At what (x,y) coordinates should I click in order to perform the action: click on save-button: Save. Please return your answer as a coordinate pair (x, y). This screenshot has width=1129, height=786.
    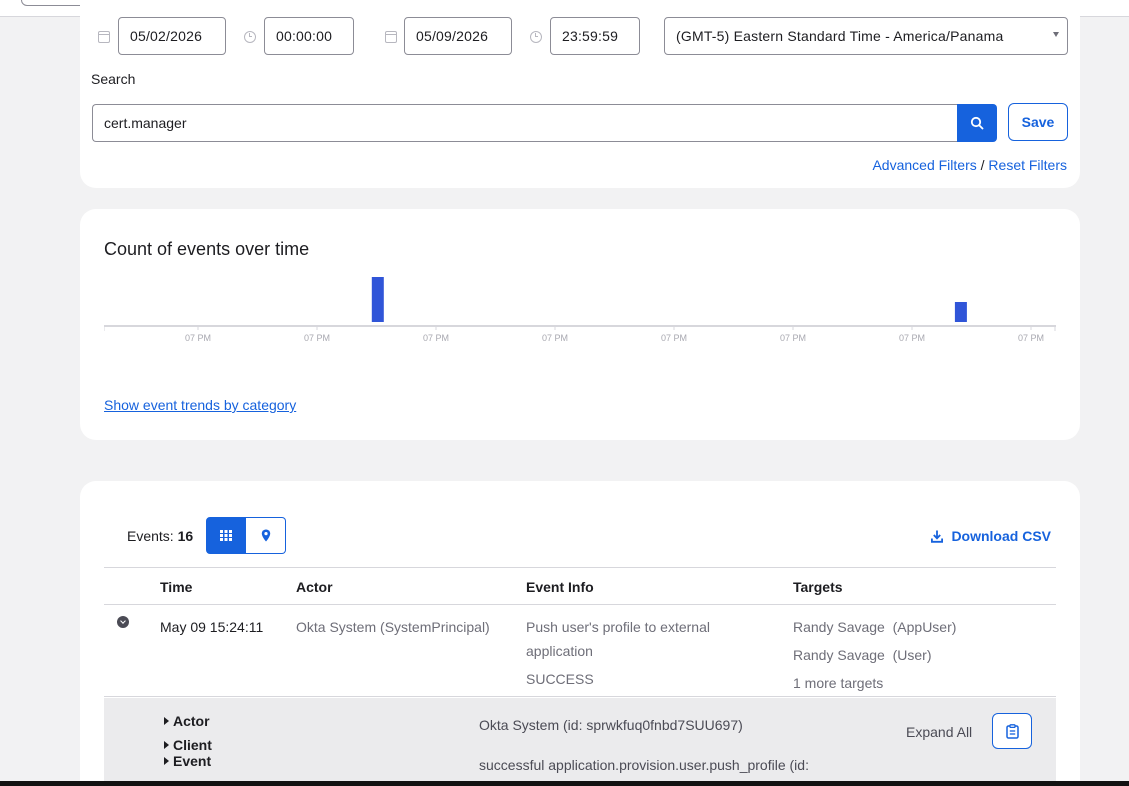
    Looking at the image, I should click on (1038, 122).